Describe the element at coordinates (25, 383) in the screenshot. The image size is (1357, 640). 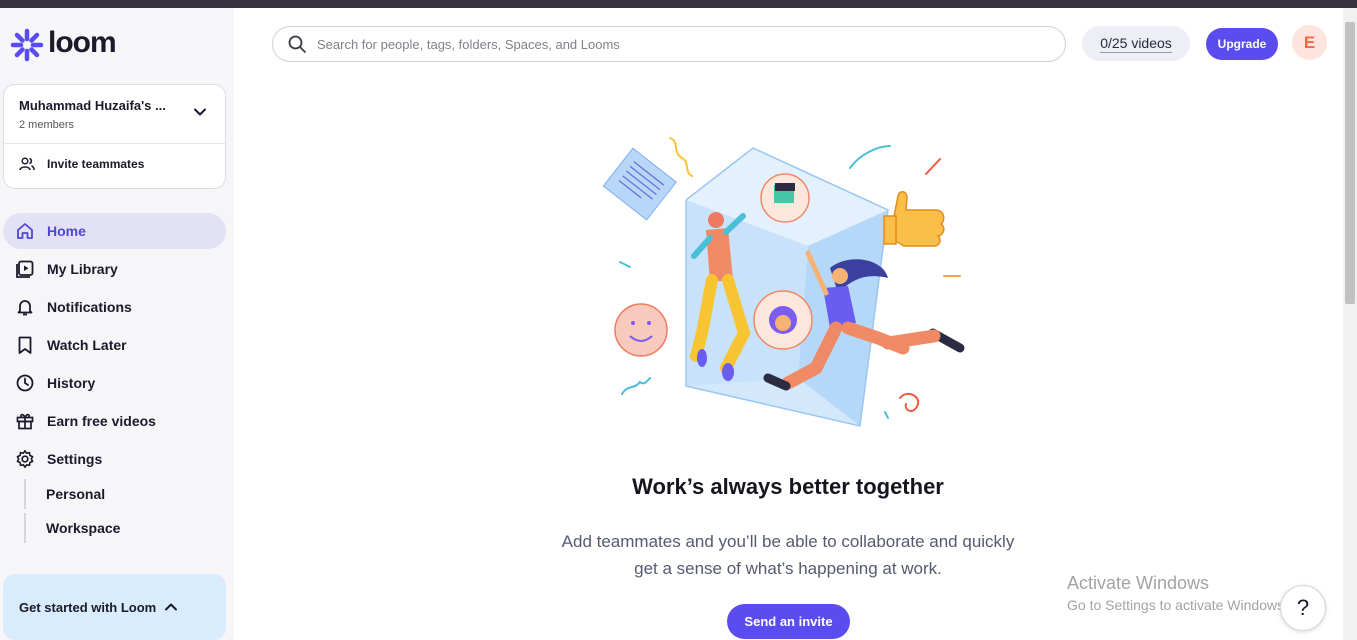
I see `clock-icon` at that location.